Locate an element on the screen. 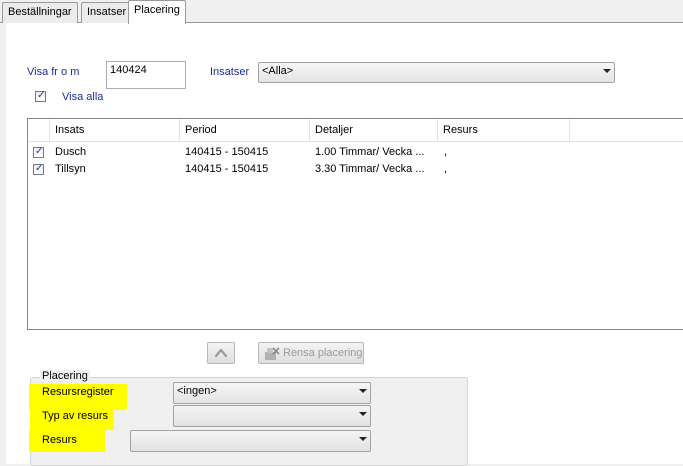 The image size is (683, 466). resursregister-label: Resursregister is located at coordinates (78, 392).